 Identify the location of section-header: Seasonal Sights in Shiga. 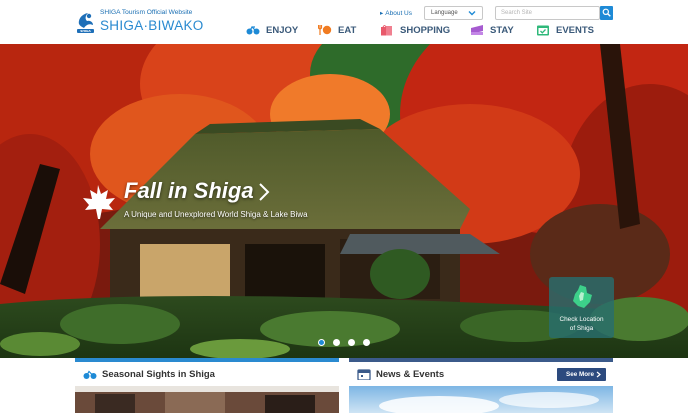
(207, 374).